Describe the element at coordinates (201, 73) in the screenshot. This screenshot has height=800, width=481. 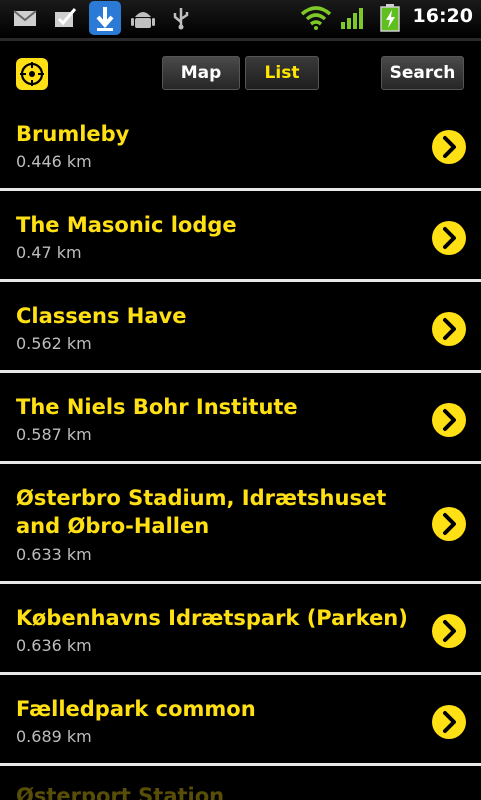
I see `tab-map: Map` at that location.